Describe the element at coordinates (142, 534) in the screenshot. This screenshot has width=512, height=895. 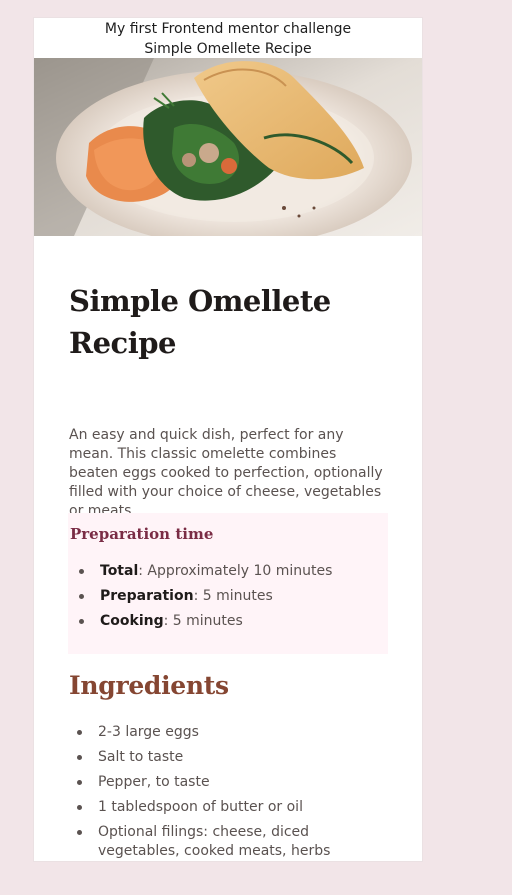
I see `preparation-heading: Preparation time` at that location.